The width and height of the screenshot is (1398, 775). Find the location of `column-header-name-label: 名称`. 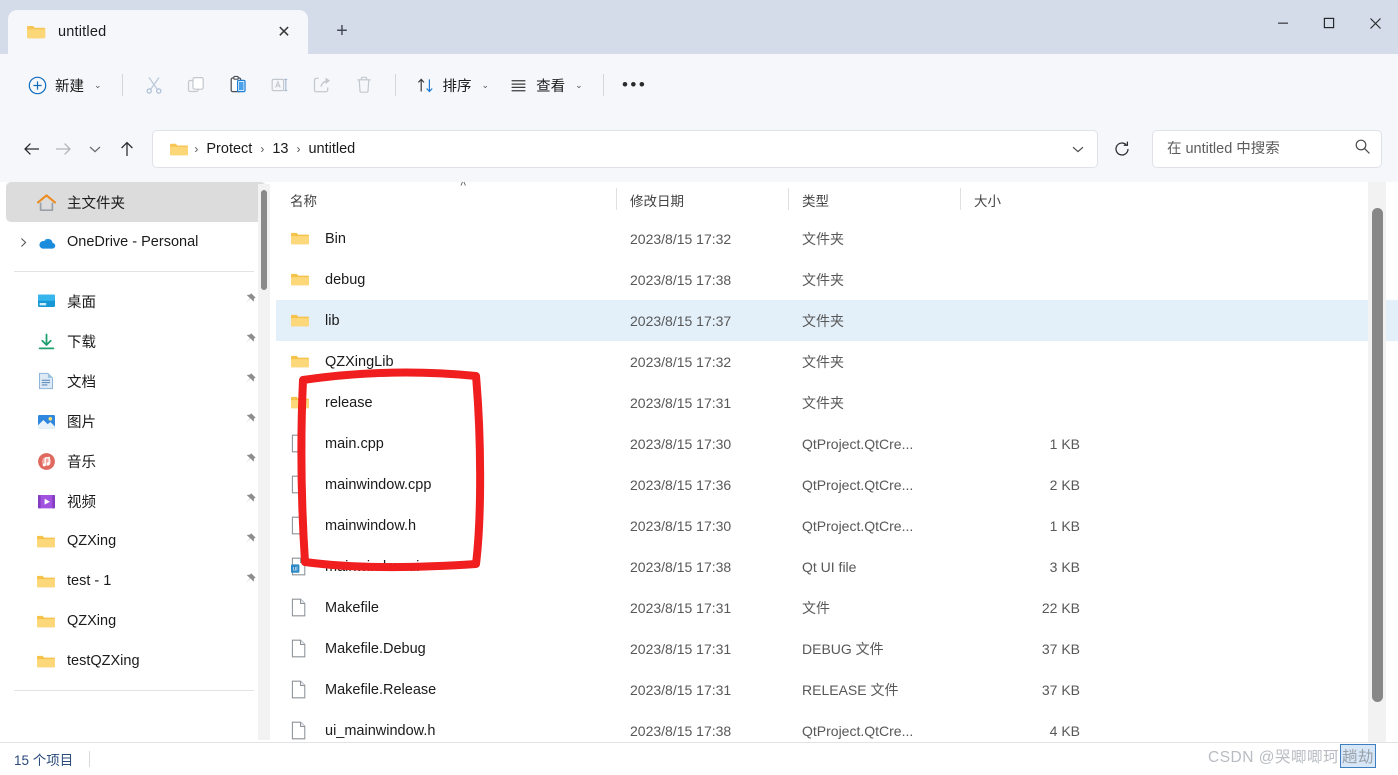

column-header-name-label: 名称 is located at coordinates (303, 201).